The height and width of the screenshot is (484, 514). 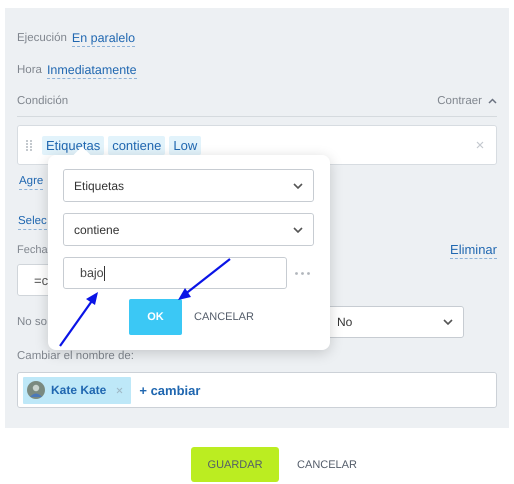 I want to click on field-label: No so, so click(x=32, y=322).